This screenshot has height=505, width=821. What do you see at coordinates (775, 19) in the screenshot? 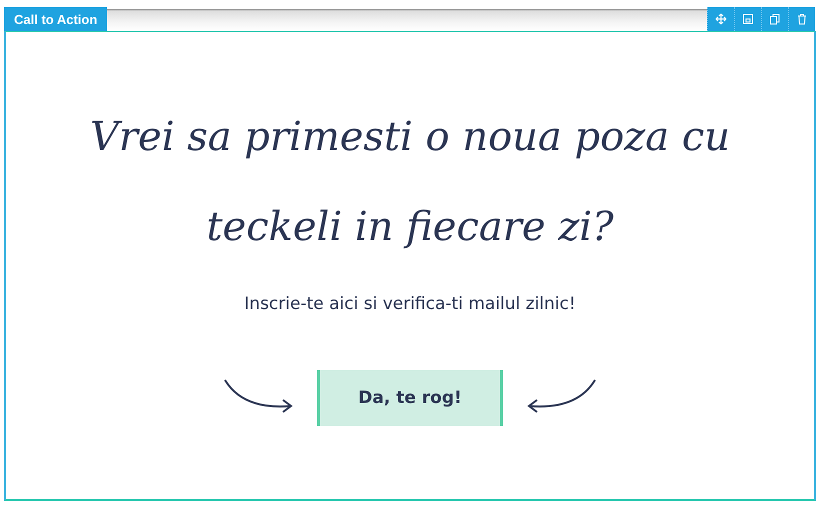
I see `copy-icon` at bounding box center [775, 19].